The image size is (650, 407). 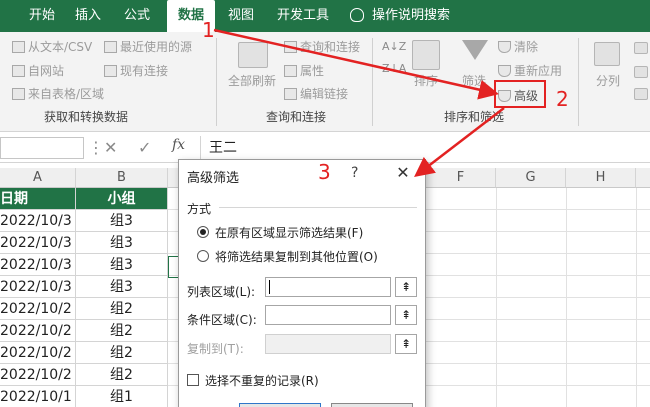 What do you see at coordinates (137, 16) in the screenshot?
I see `tab-formulas: 公式` at bounding box center [137, 16].